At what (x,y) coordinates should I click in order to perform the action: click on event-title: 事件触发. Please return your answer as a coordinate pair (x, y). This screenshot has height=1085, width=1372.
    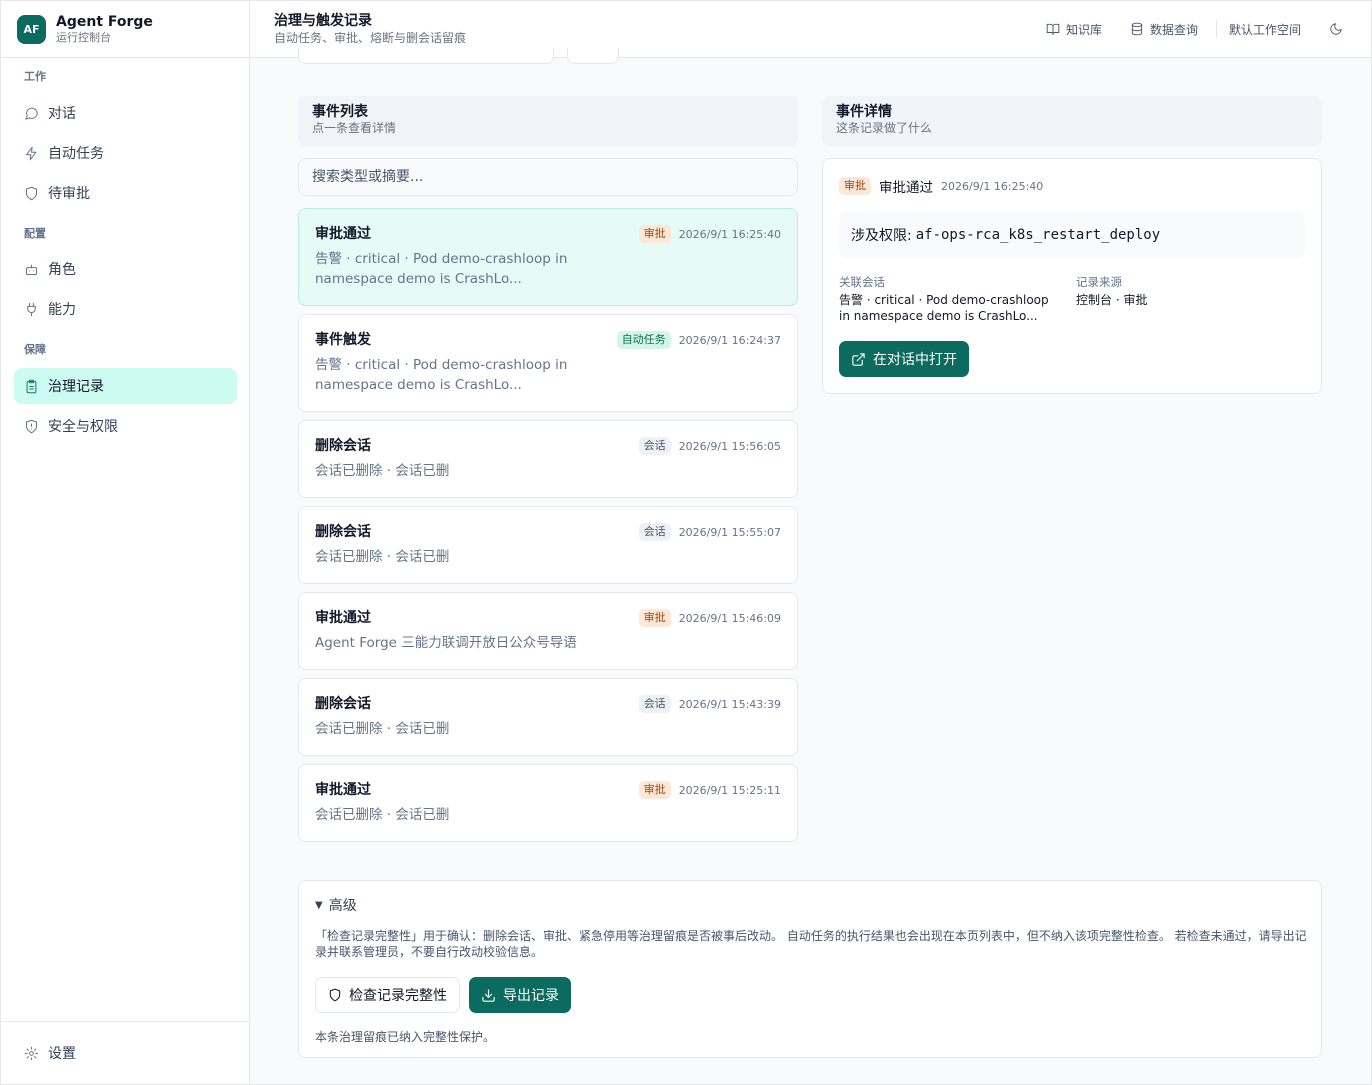
    Looking at the image, I should click on (343, 340).